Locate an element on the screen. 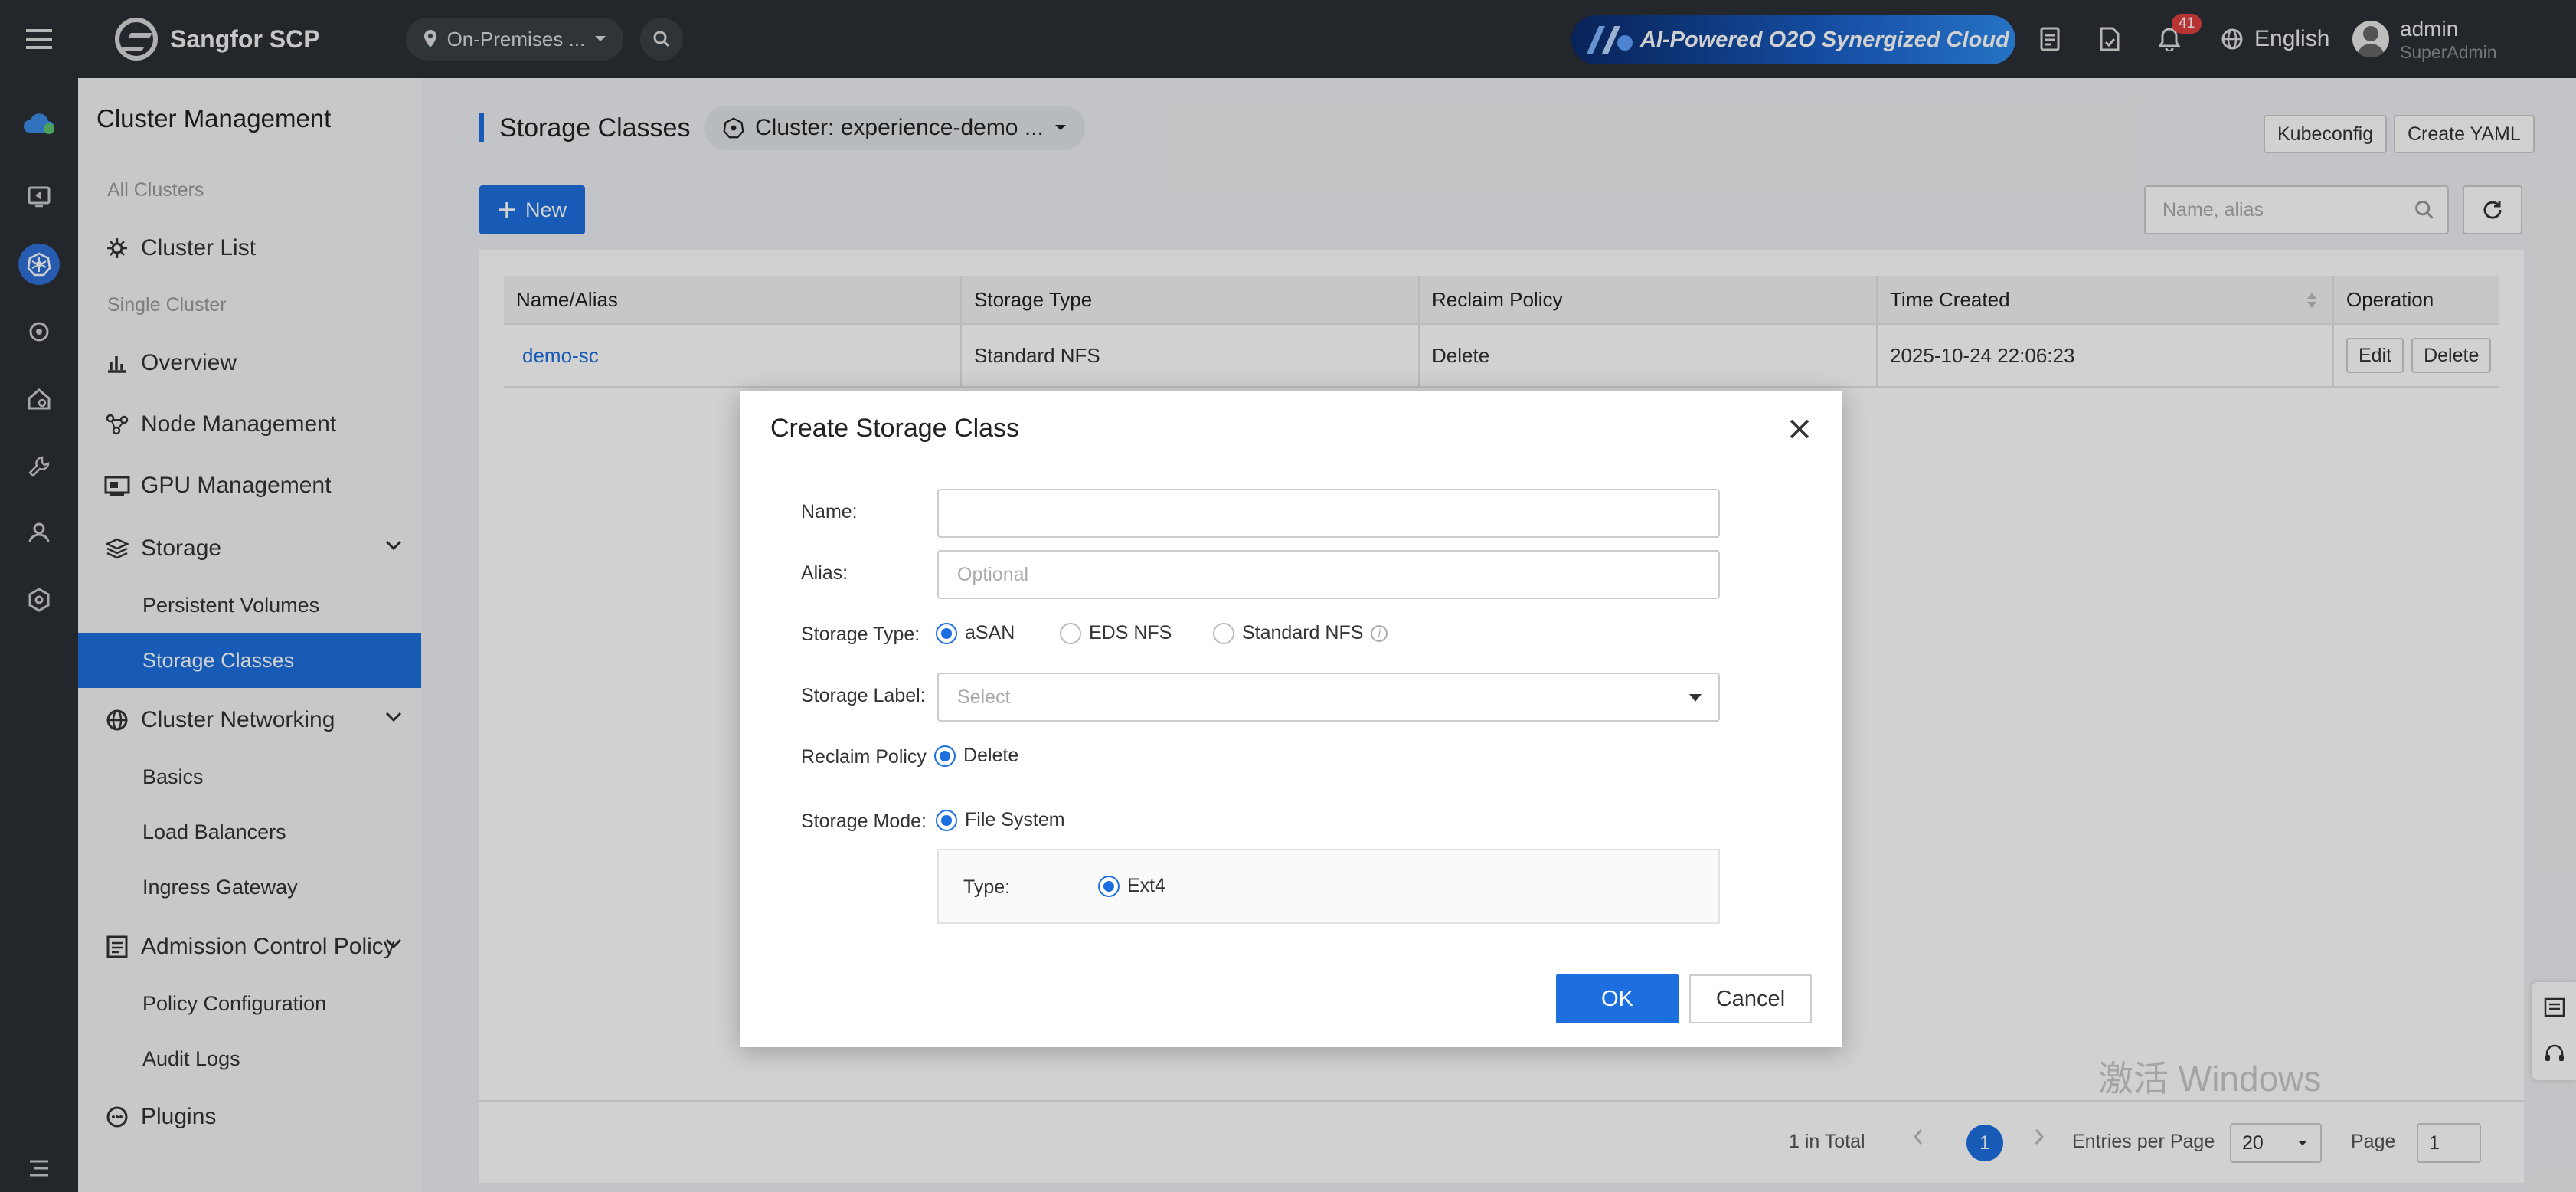 The image size is (2576, 1192). close-icon is located at coordinates (1799, 429).